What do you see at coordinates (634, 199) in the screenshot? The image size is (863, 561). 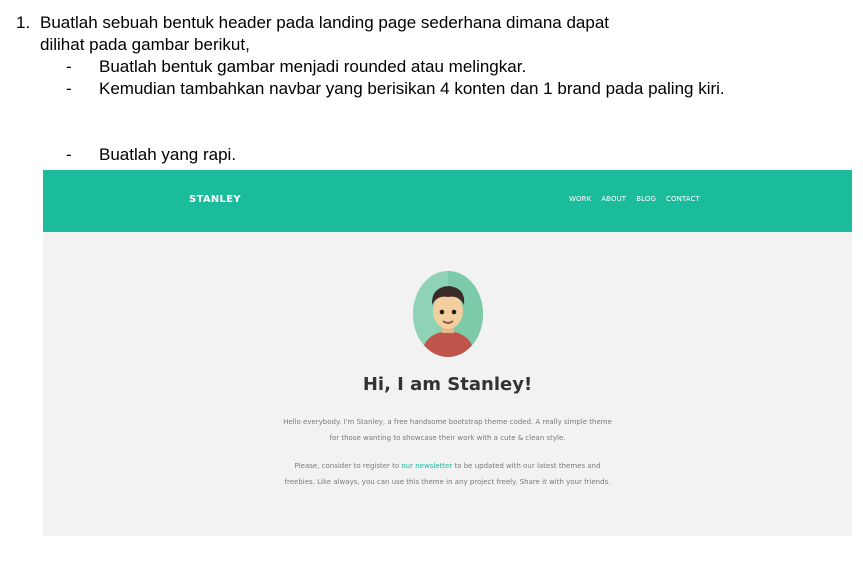 I see `nav-links: WORK ABOUT BLOG CONTACT` at bounding box center [634, 199].